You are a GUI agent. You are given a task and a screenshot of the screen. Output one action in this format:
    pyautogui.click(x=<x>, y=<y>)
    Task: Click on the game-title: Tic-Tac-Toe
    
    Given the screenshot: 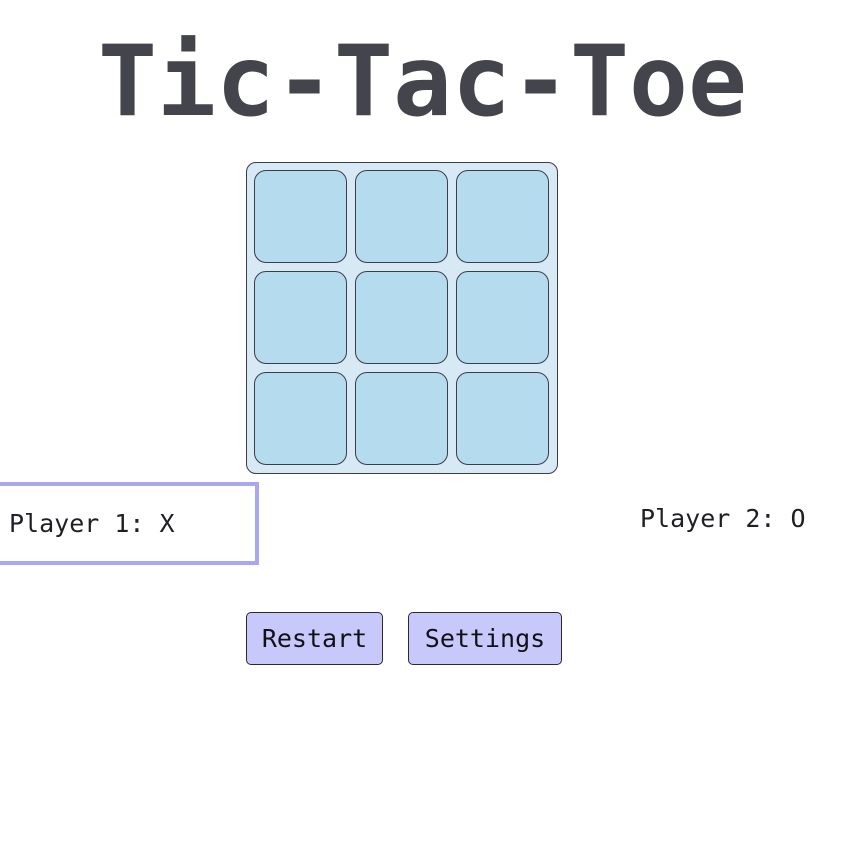 What is the action you would take?
    pyautogui.click(x=422, y=82)
    